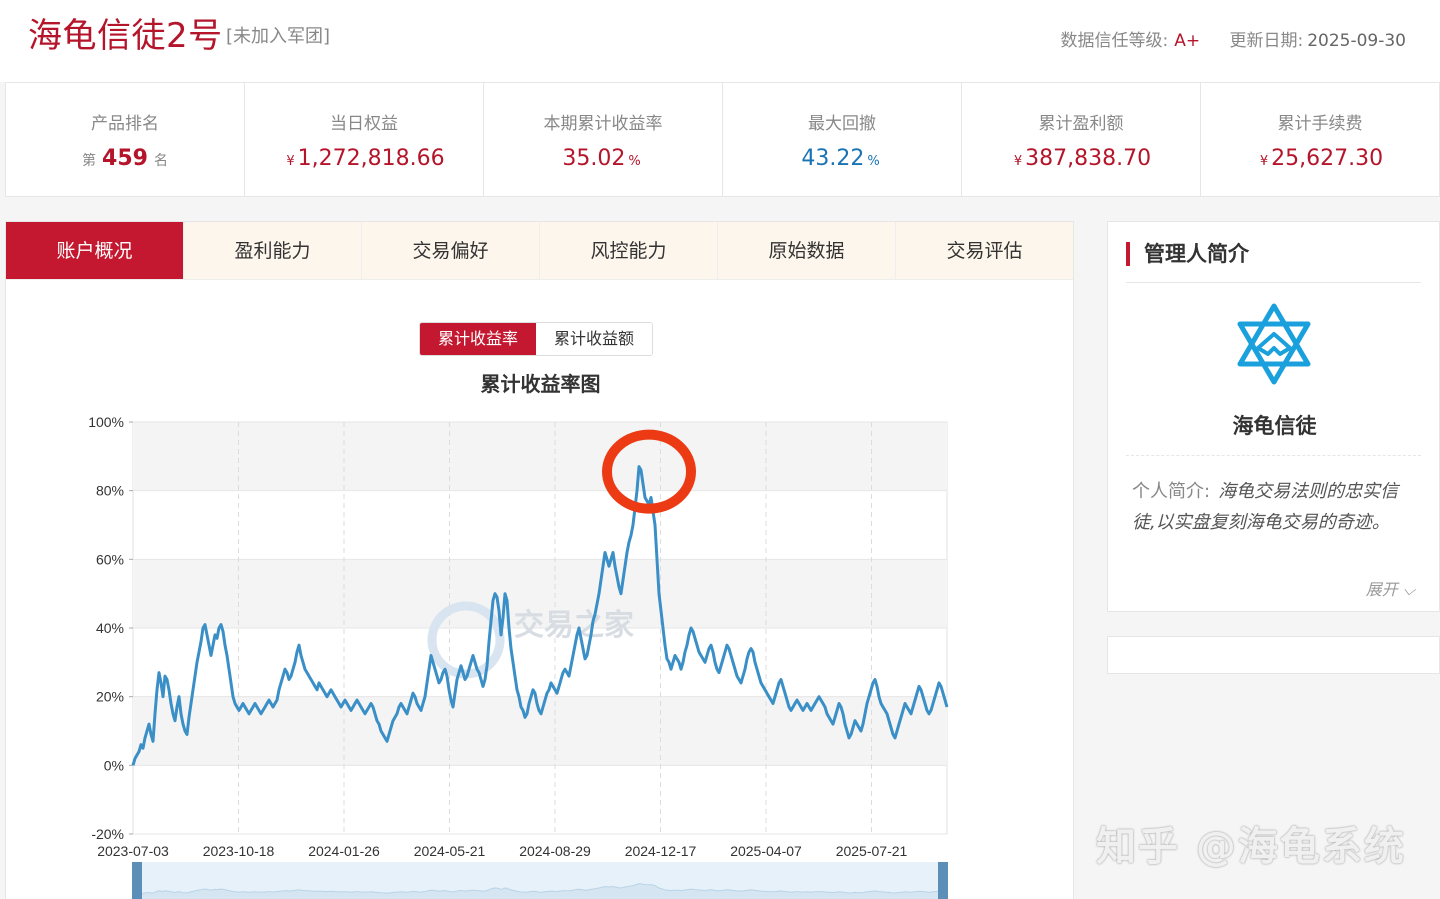 This screenshot has width=1440, height=899. What do you see at coordinates (661, 851) in the screenshot?
I see `x-tick-label: 2024-12-17` at bounding box center [661, 851].